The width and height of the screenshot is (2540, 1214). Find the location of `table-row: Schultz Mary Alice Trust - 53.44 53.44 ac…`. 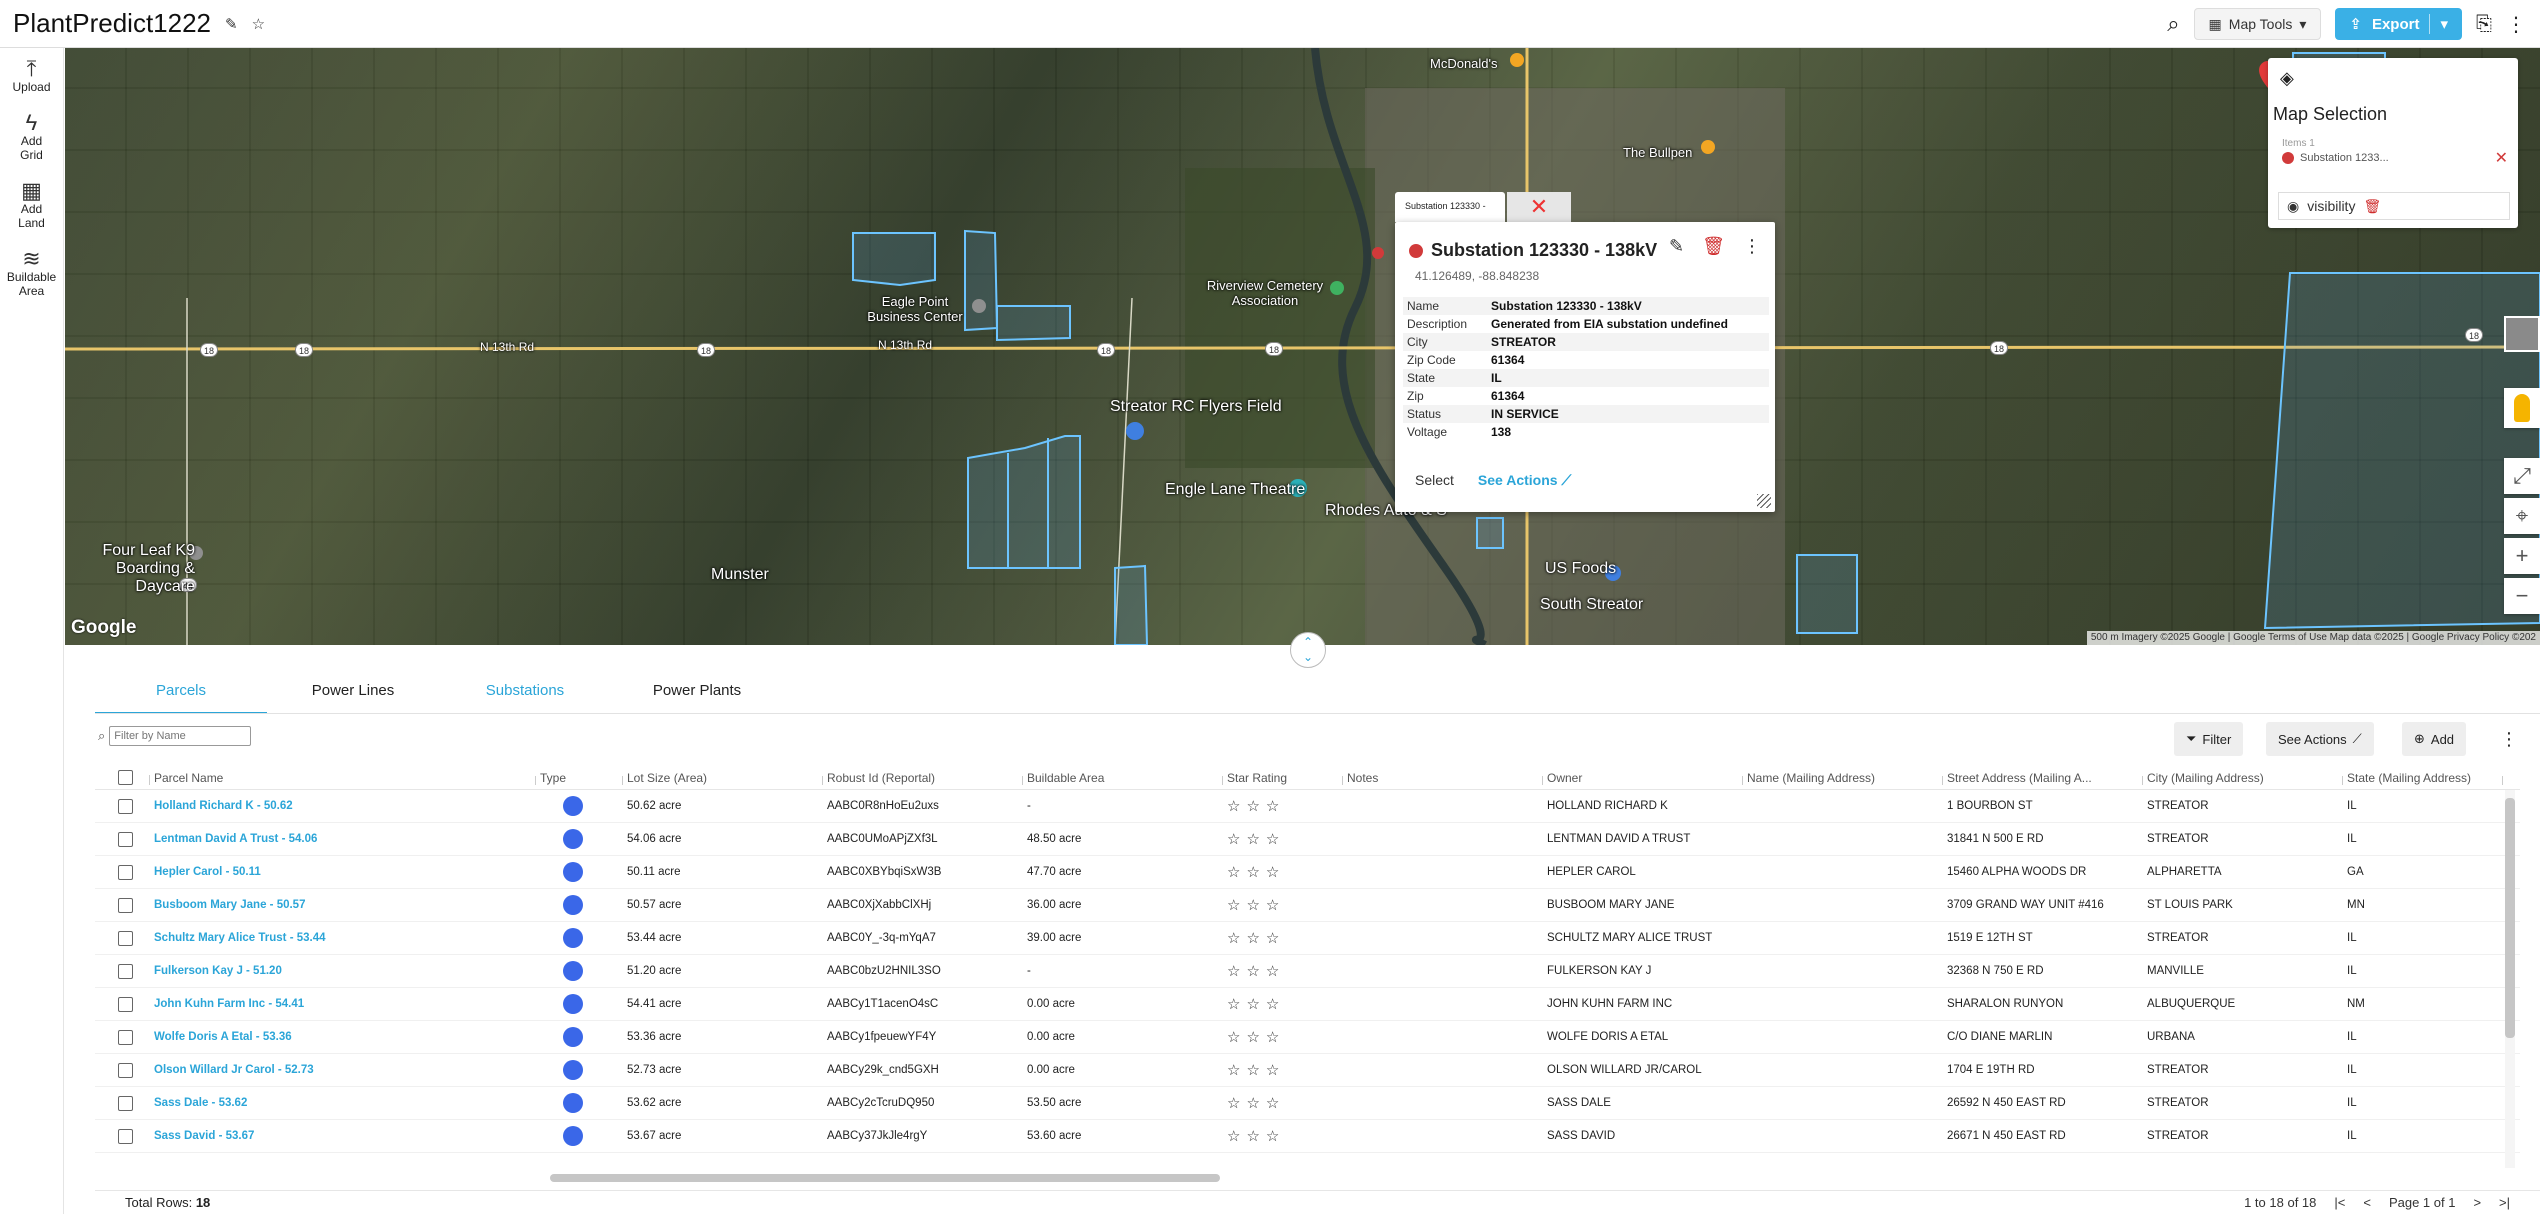

table-row: Schultz Mary Alice Trust - 53.44 53.44 ac… is located at coordinates (1307, 938).